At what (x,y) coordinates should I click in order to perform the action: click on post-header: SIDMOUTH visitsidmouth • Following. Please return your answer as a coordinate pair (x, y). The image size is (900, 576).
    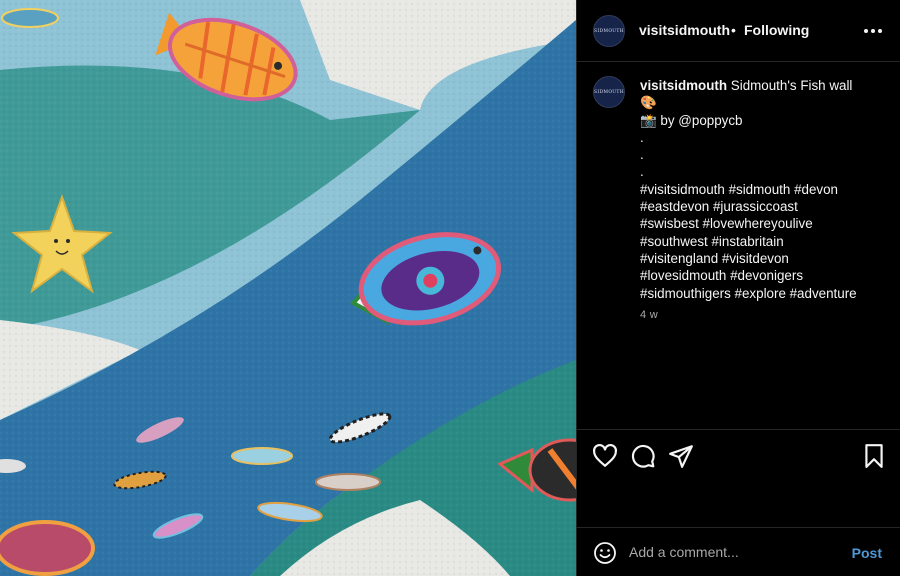
    Looking at the image, I should click on (738, 31).